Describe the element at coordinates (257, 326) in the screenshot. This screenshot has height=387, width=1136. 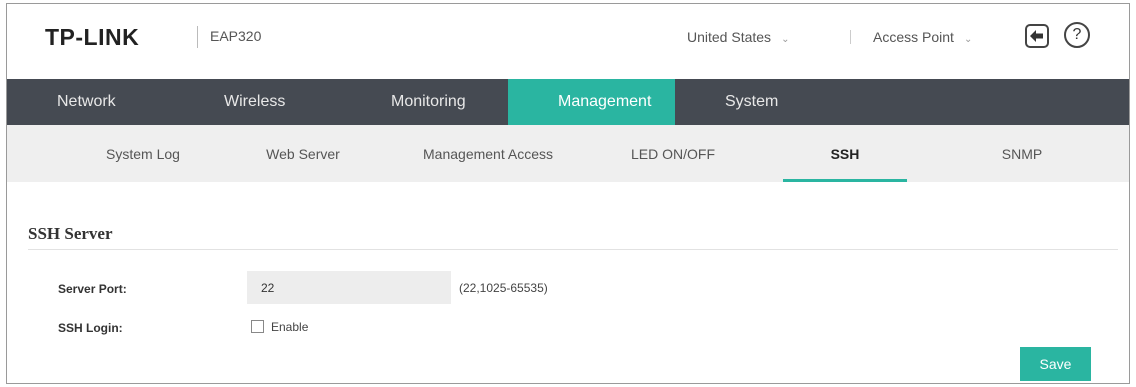
I see `ssh-login-enable-checkbox` at that location.